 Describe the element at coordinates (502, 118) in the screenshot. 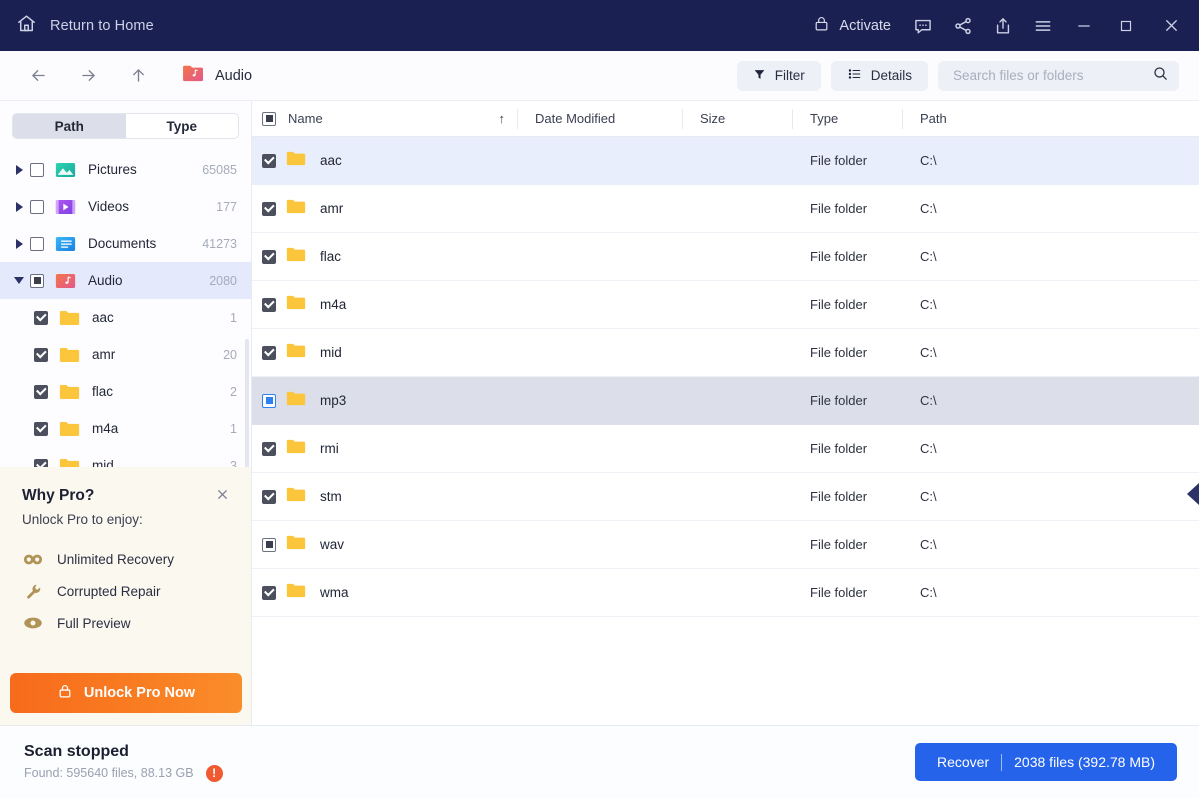

I see `sort-ascending-icon: ↑` at that location.